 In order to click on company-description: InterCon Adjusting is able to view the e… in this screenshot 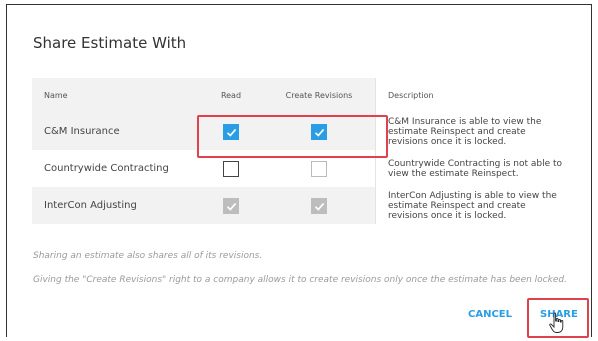, I will do `click(473, 205)`.